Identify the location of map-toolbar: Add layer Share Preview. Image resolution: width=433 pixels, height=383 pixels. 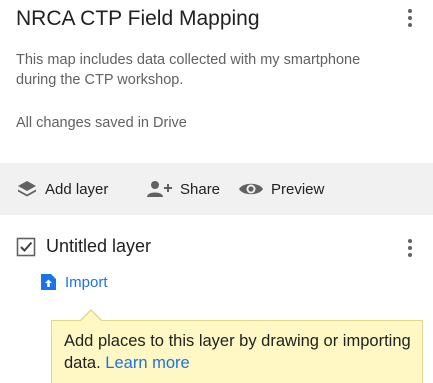
(216, 189).